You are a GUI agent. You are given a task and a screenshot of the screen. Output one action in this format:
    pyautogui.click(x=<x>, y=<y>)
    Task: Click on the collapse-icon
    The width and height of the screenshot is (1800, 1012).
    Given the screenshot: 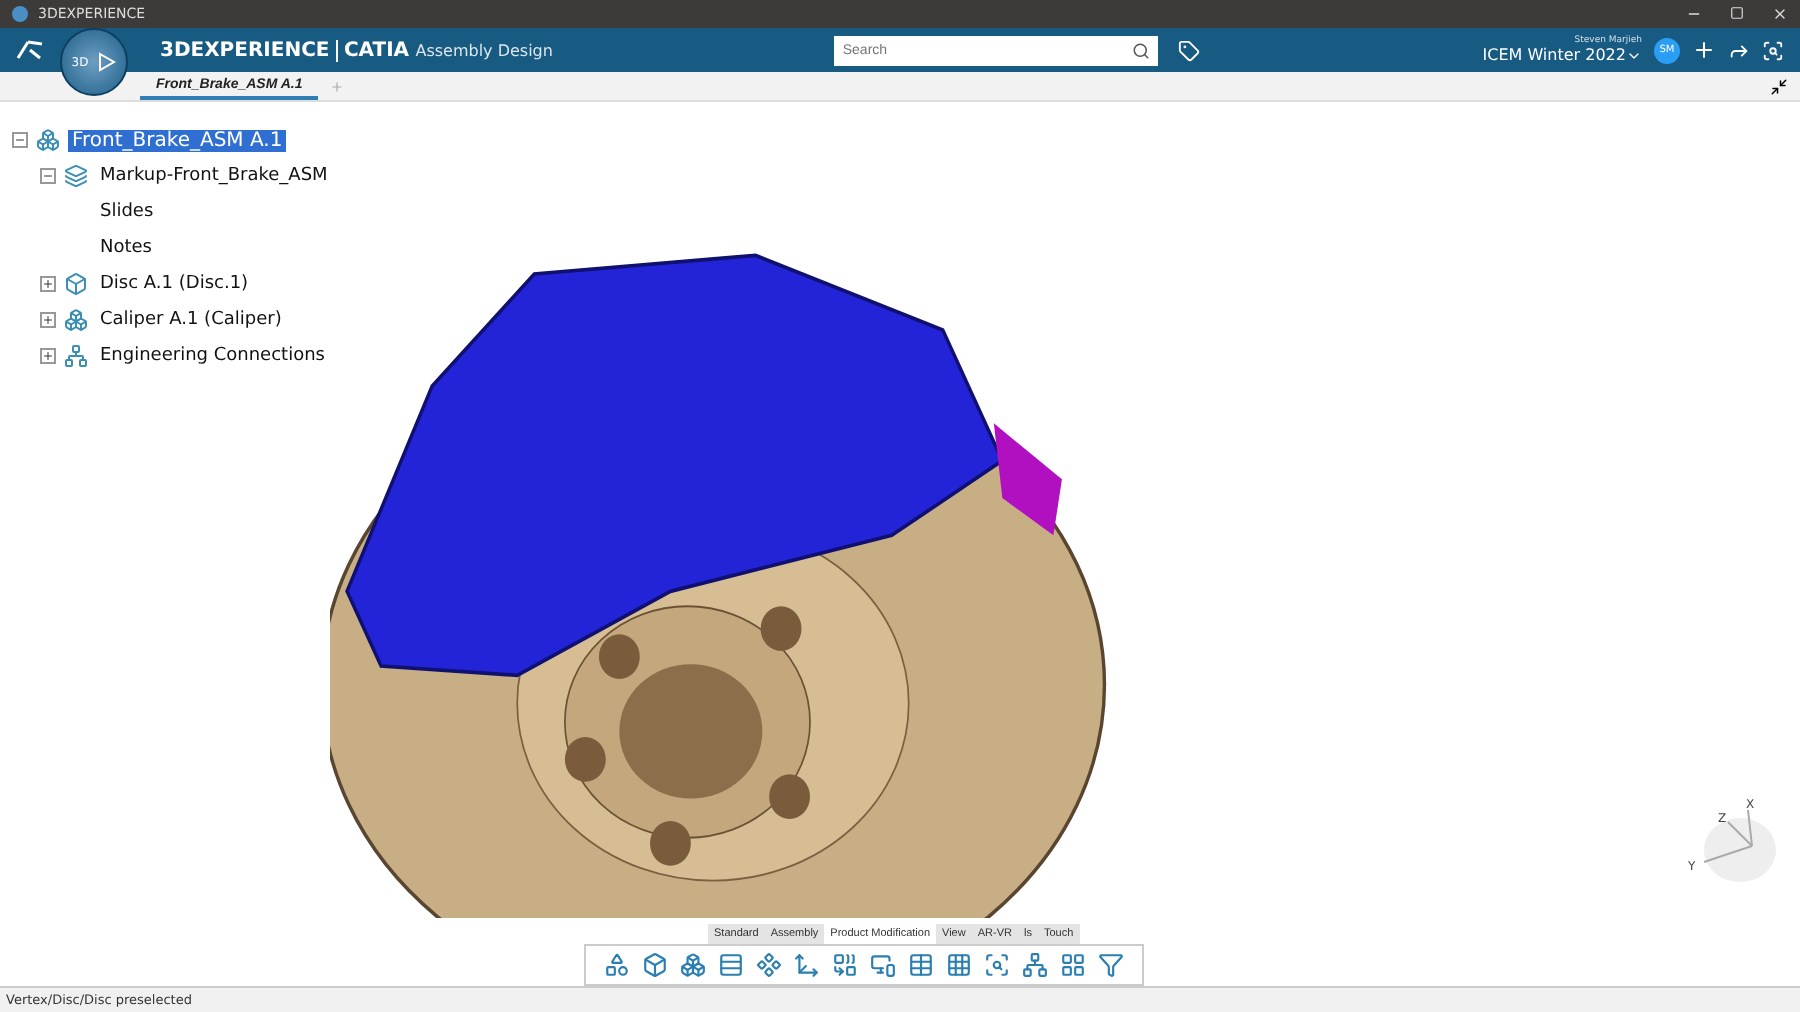 What is the action you would take?
    pyautogui.click(x=1779, y=86)
    